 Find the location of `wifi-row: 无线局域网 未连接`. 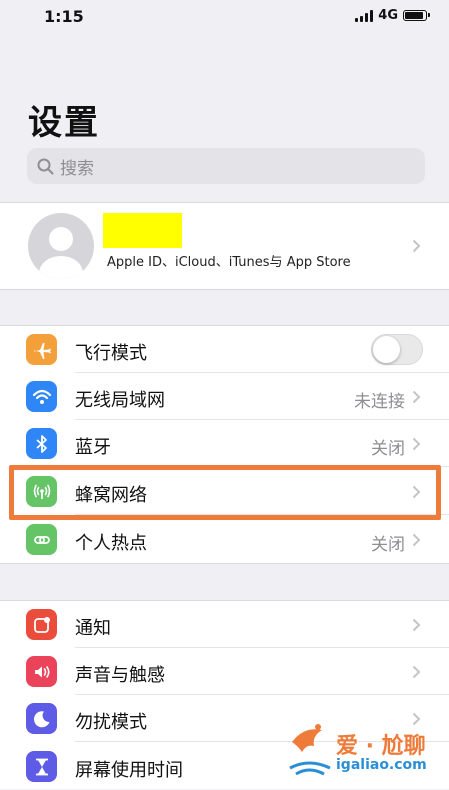

wifi-row: 无线局域网 未连接 is located at coordinates (224, 396).